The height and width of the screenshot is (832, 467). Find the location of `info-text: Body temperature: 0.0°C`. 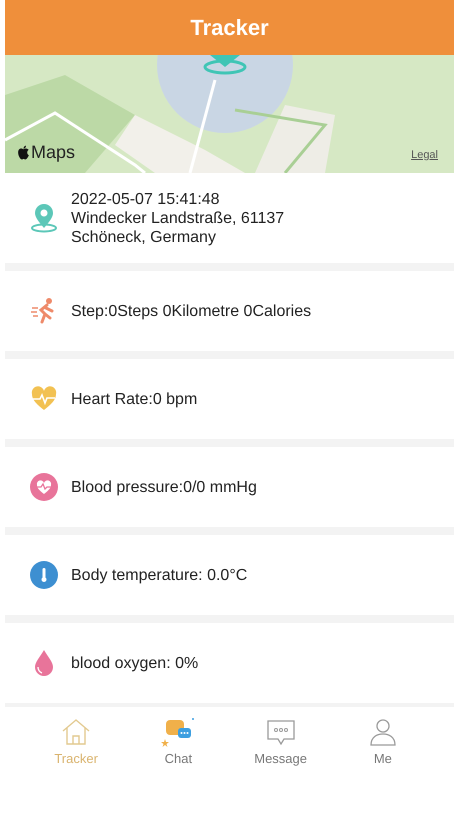

info-text: Body temperature: 0.0°C is located at coordinates (159, 575).